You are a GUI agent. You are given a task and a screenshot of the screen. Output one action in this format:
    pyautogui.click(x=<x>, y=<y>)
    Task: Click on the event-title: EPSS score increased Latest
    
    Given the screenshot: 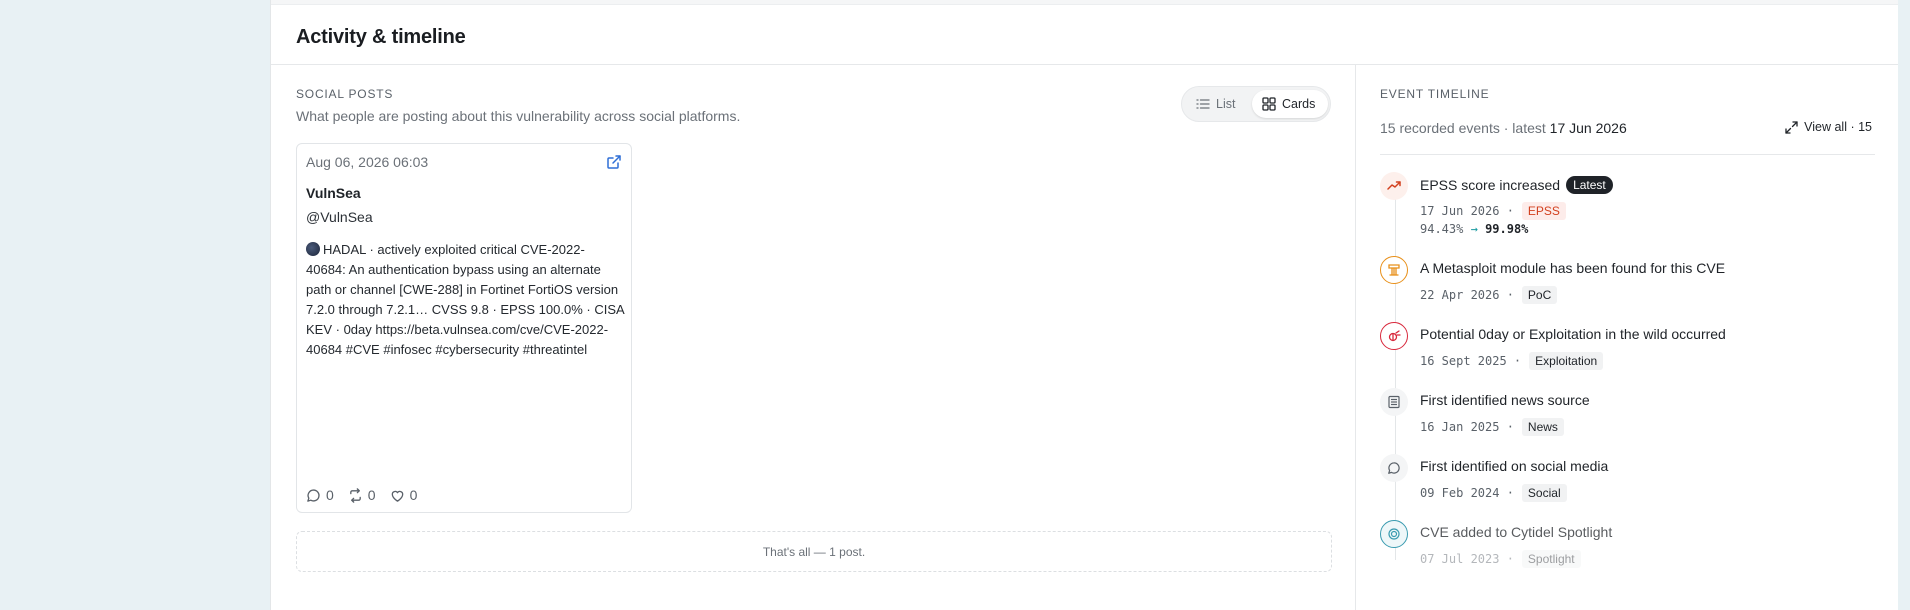 What is the action you would take?
    pyautogui.click(x=1516, y=185)
    